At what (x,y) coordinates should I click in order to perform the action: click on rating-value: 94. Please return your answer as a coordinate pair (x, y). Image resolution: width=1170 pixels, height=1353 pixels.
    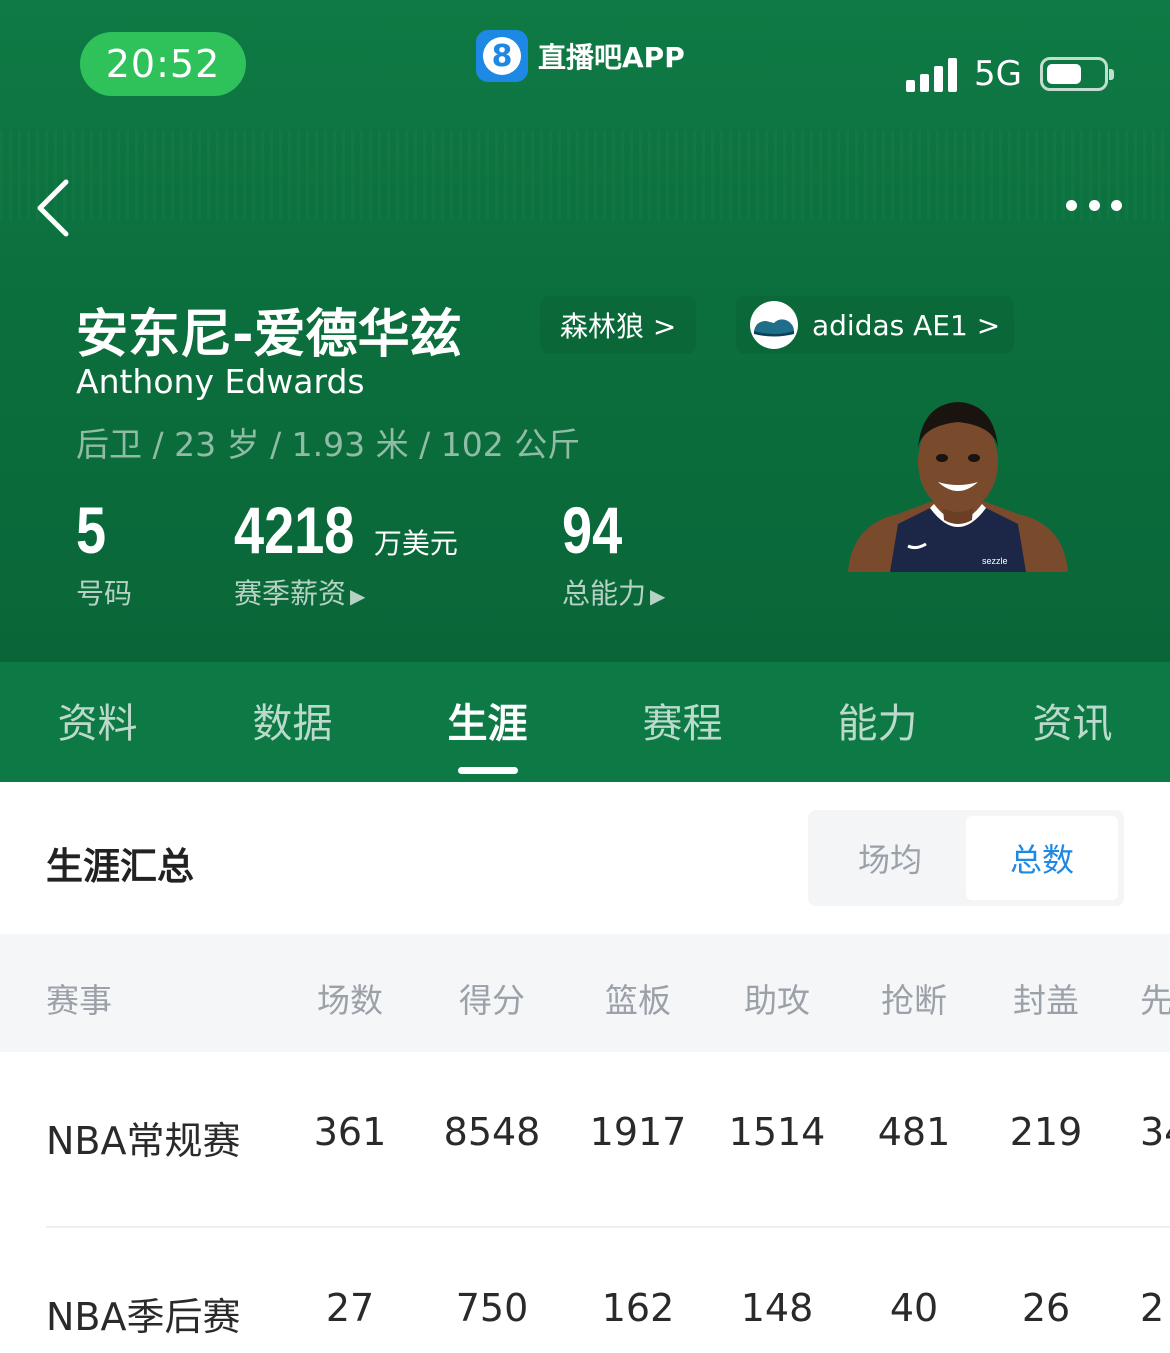
    Looking at the image, I should click on (592, 530).